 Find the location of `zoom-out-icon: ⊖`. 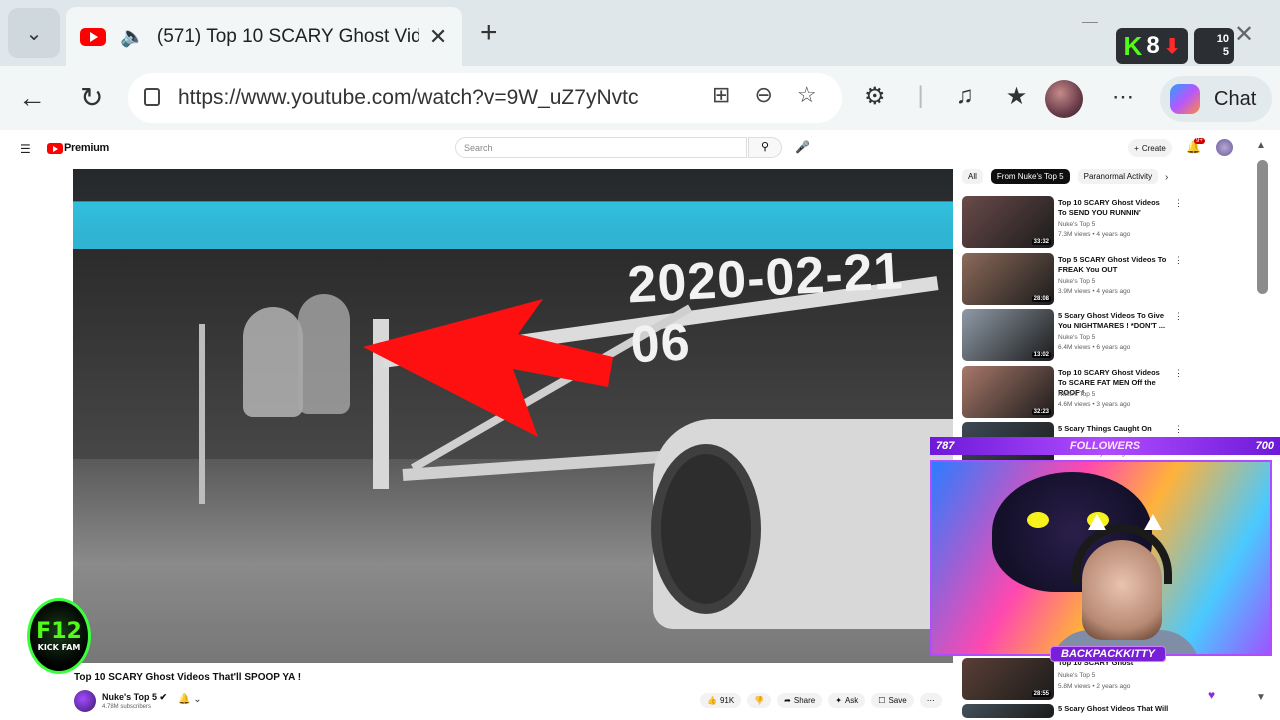

zoom-out-icon: ⊖ is located at coordinates (763, 95).